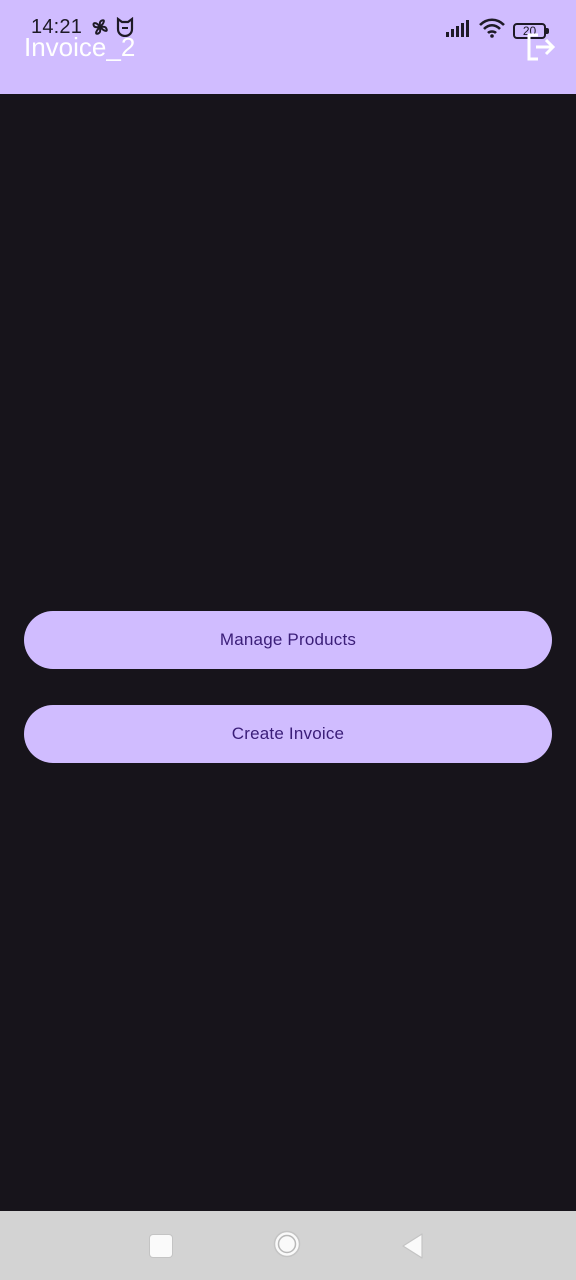  I want to click on manage-products-button: Manage Products, so click(288, 640).